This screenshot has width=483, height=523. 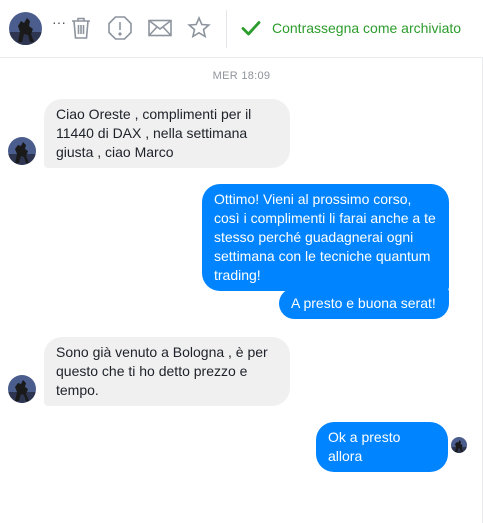 I want to click on conversation-toolbar: ··· Contrassegna come archiviato, so click(x=241, y=28).